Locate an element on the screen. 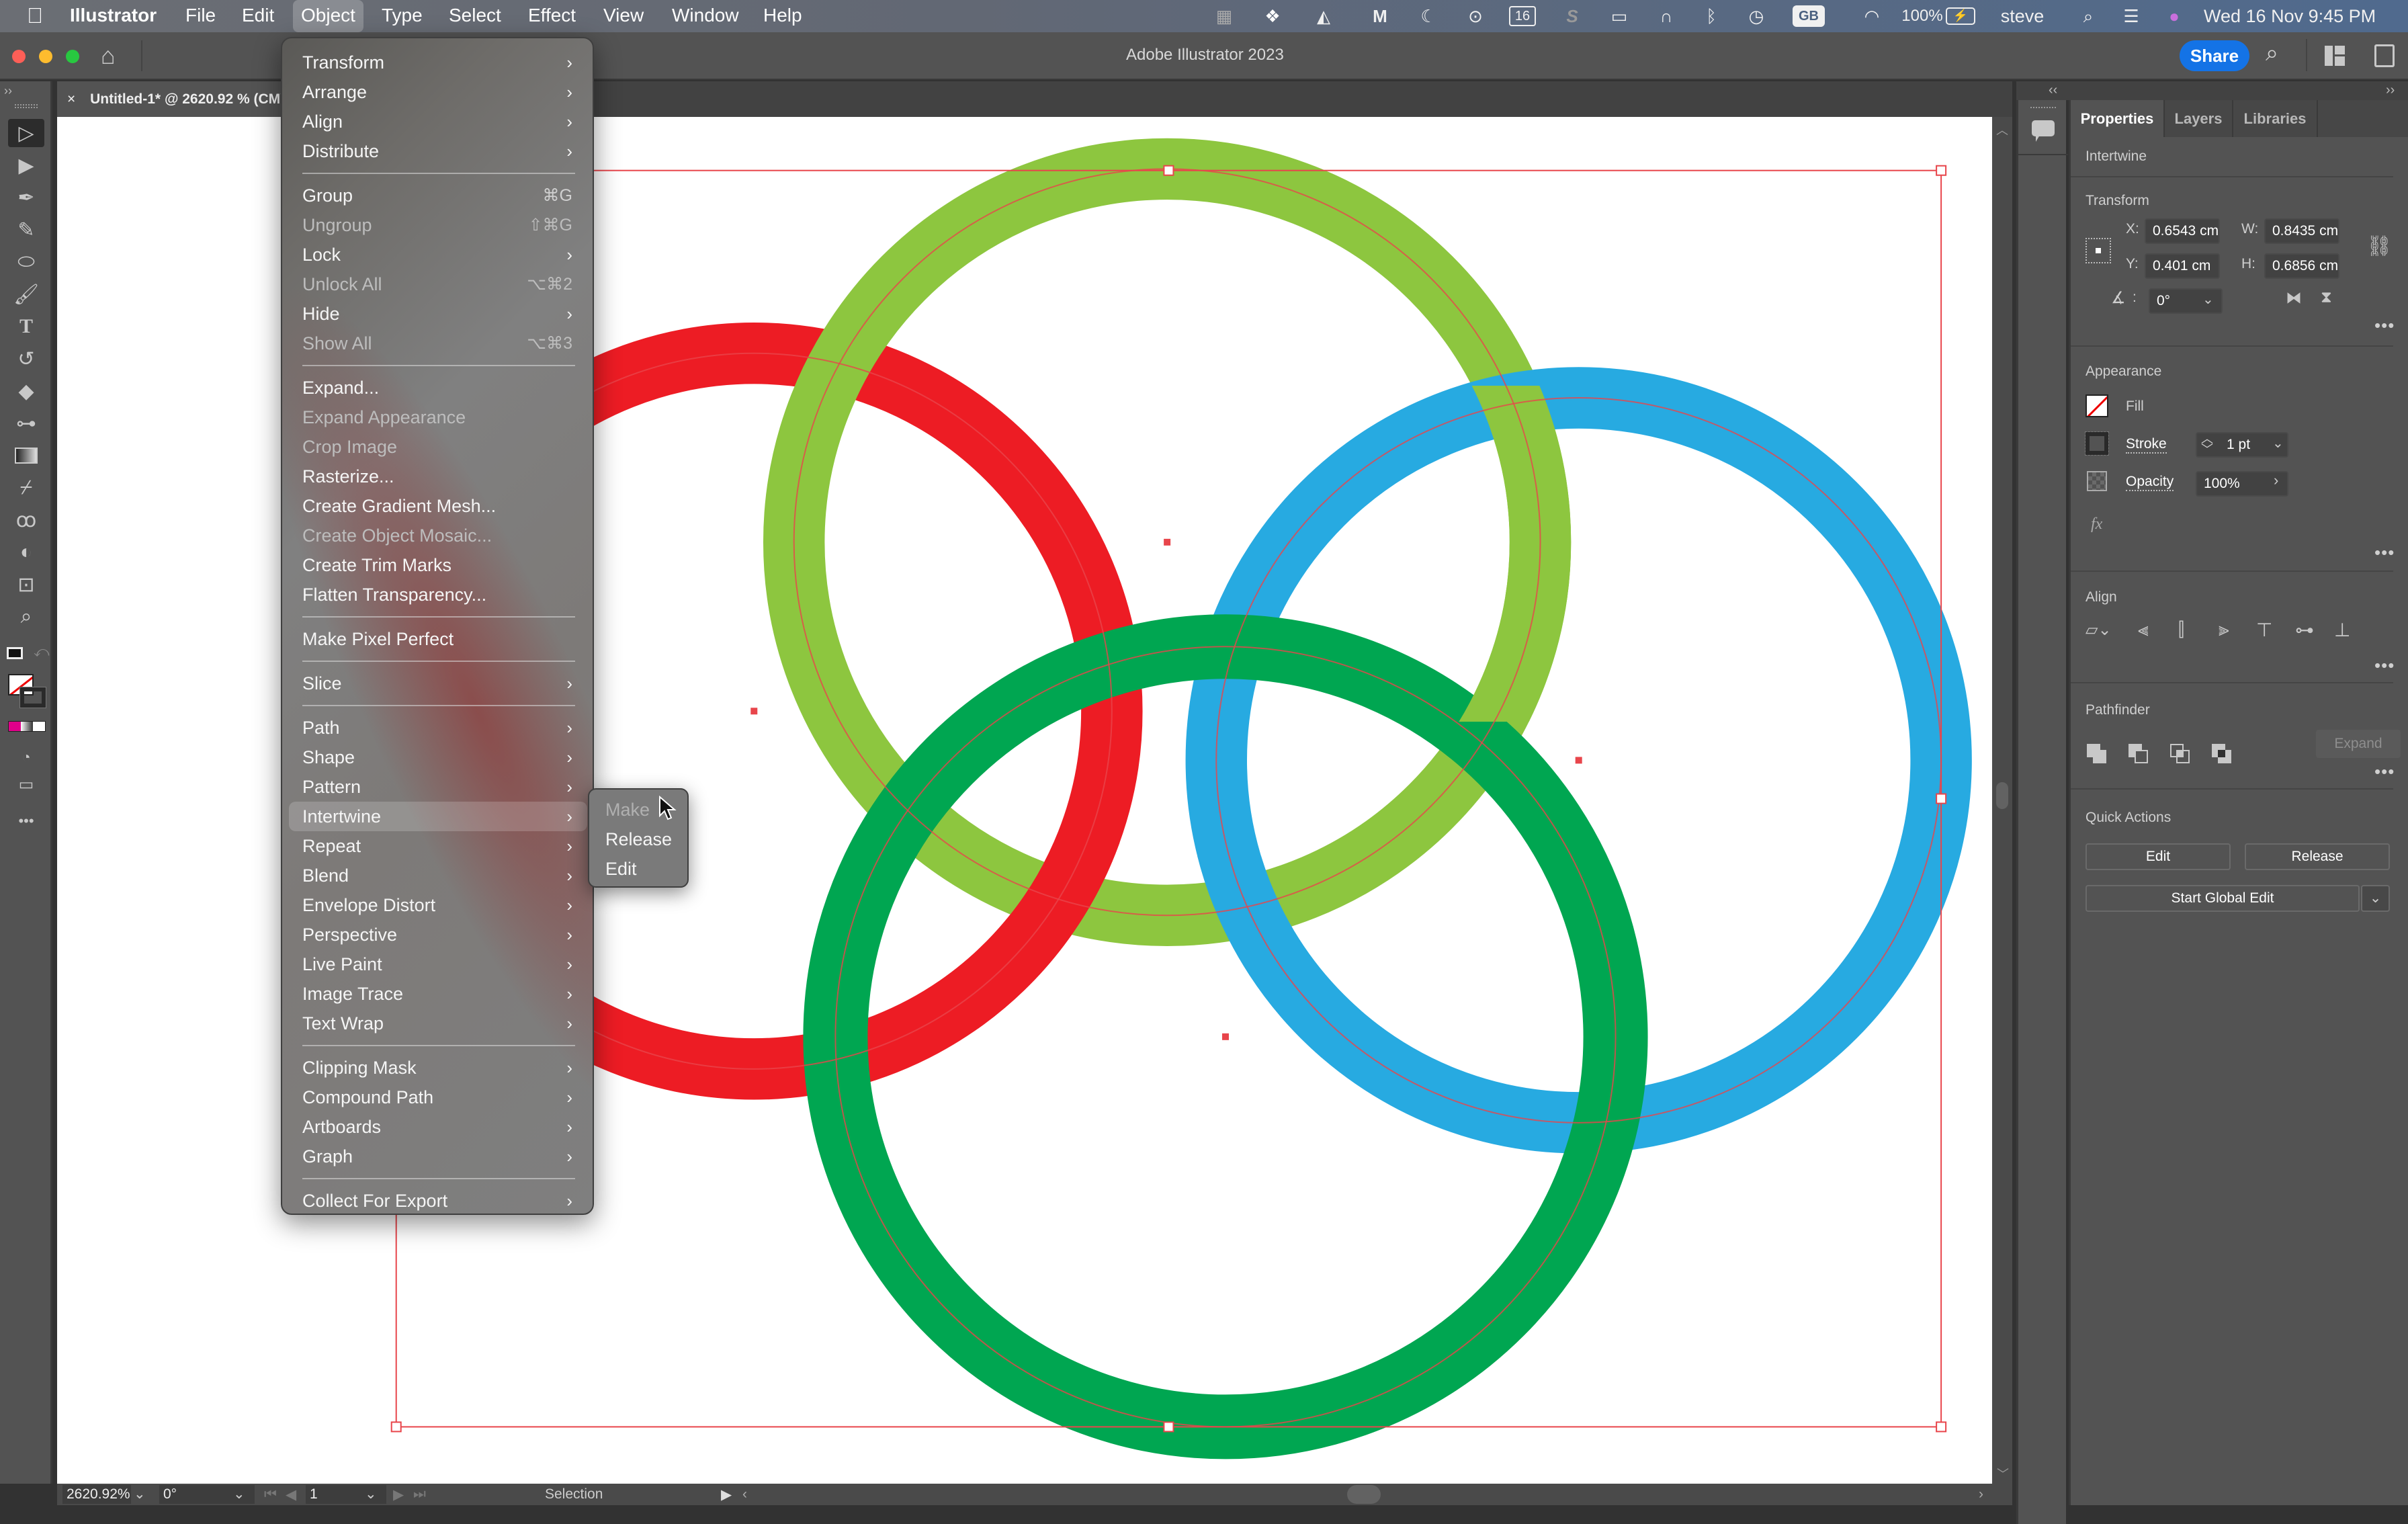 Image resolution: width=2408 pixels, height=1524 pixels. headphones-icon: ∩ is located at coordinates (1666, 16).